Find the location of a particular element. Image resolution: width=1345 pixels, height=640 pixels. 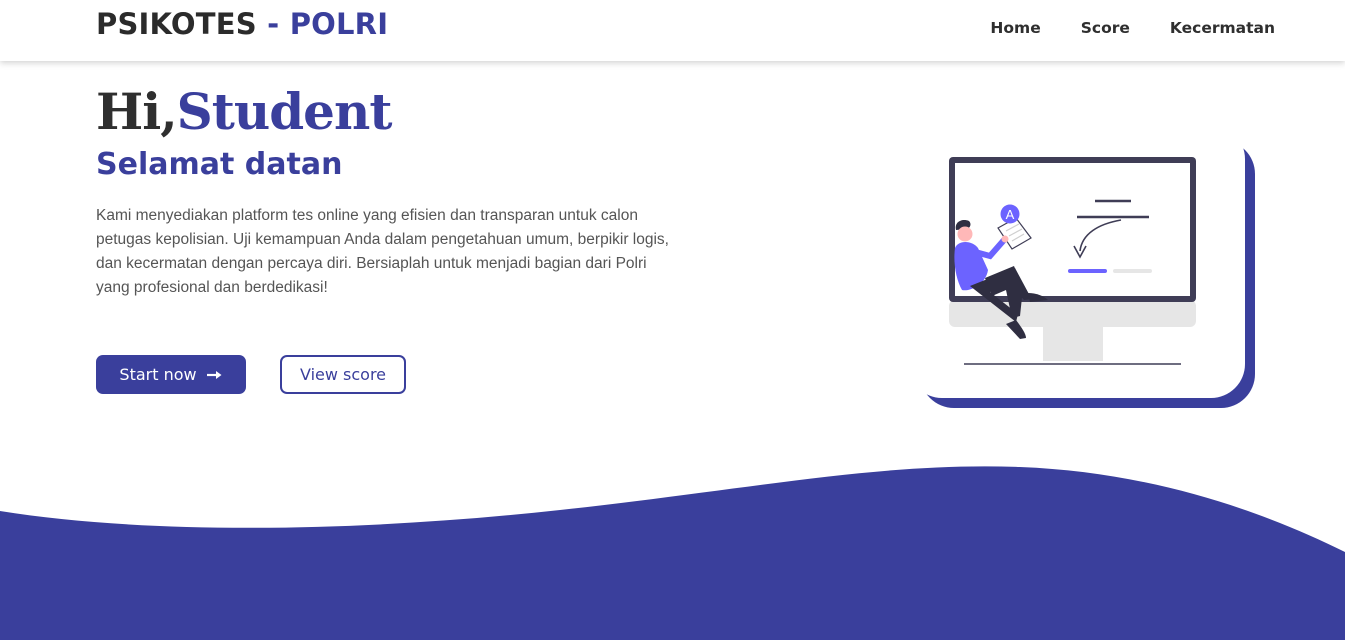

brand-name: PSIKOTES is located at coordinates (176, 24).